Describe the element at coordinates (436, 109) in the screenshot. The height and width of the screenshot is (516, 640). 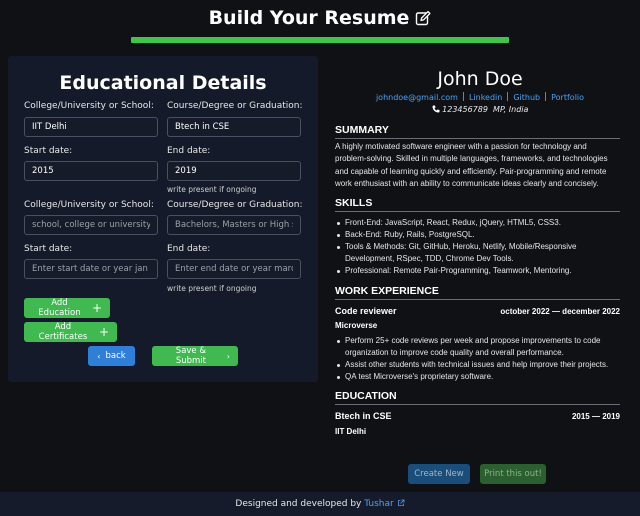
I see `phone-icon` at that location.